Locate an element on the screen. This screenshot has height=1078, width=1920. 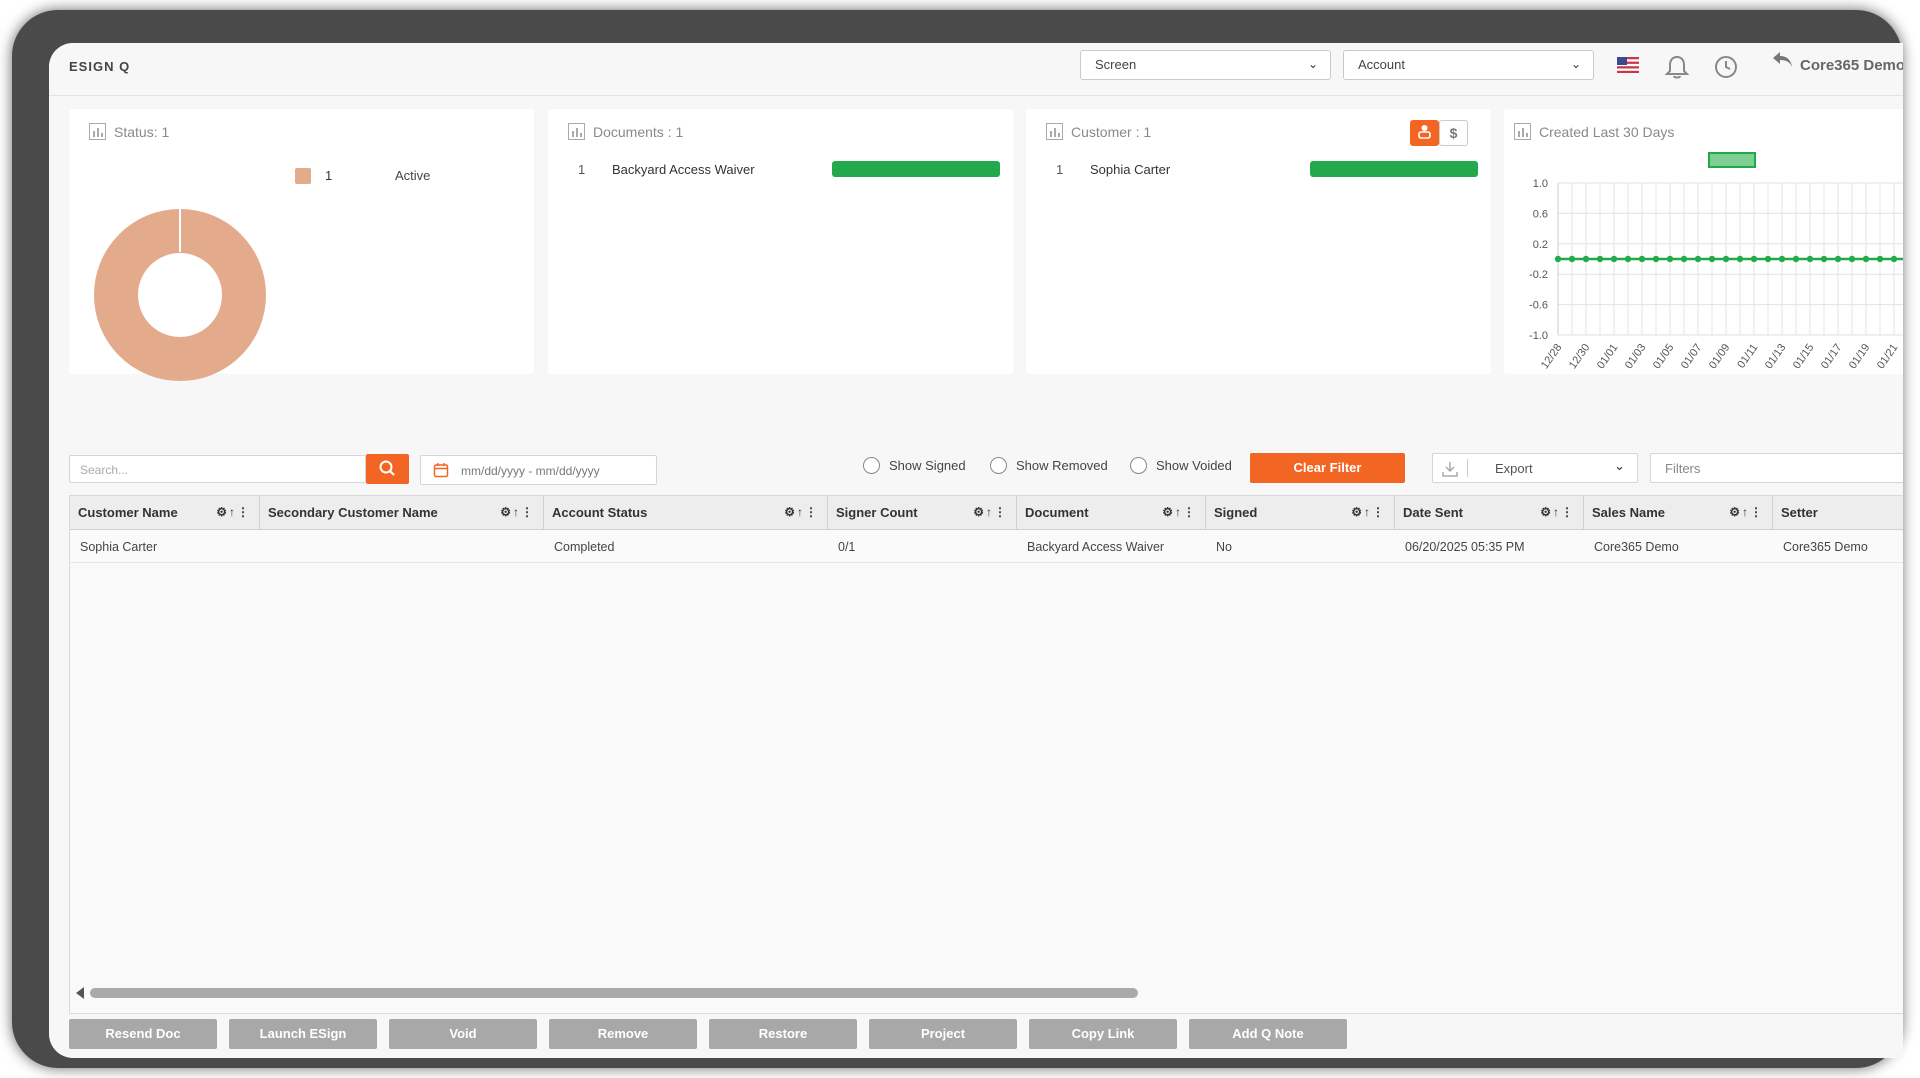
screen-select: Screen ⌄ is located at coordinates (1205, 65).